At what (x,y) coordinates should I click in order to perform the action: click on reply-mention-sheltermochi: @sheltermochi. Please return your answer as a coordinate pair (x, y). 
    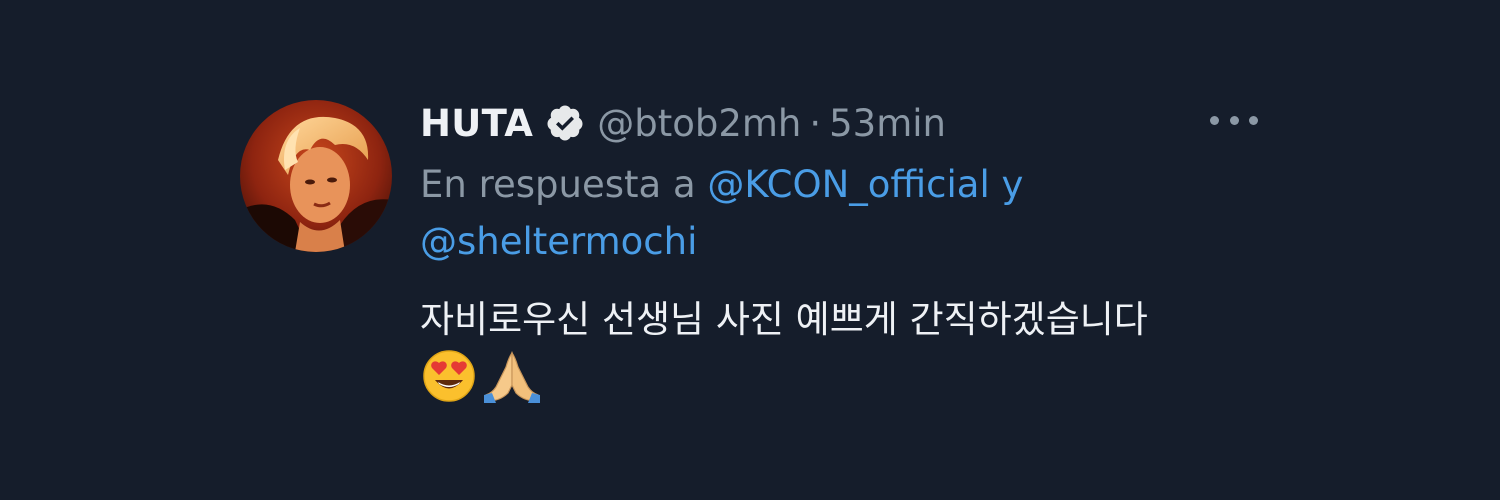
    Looking at the image, I should click on (558, 241).